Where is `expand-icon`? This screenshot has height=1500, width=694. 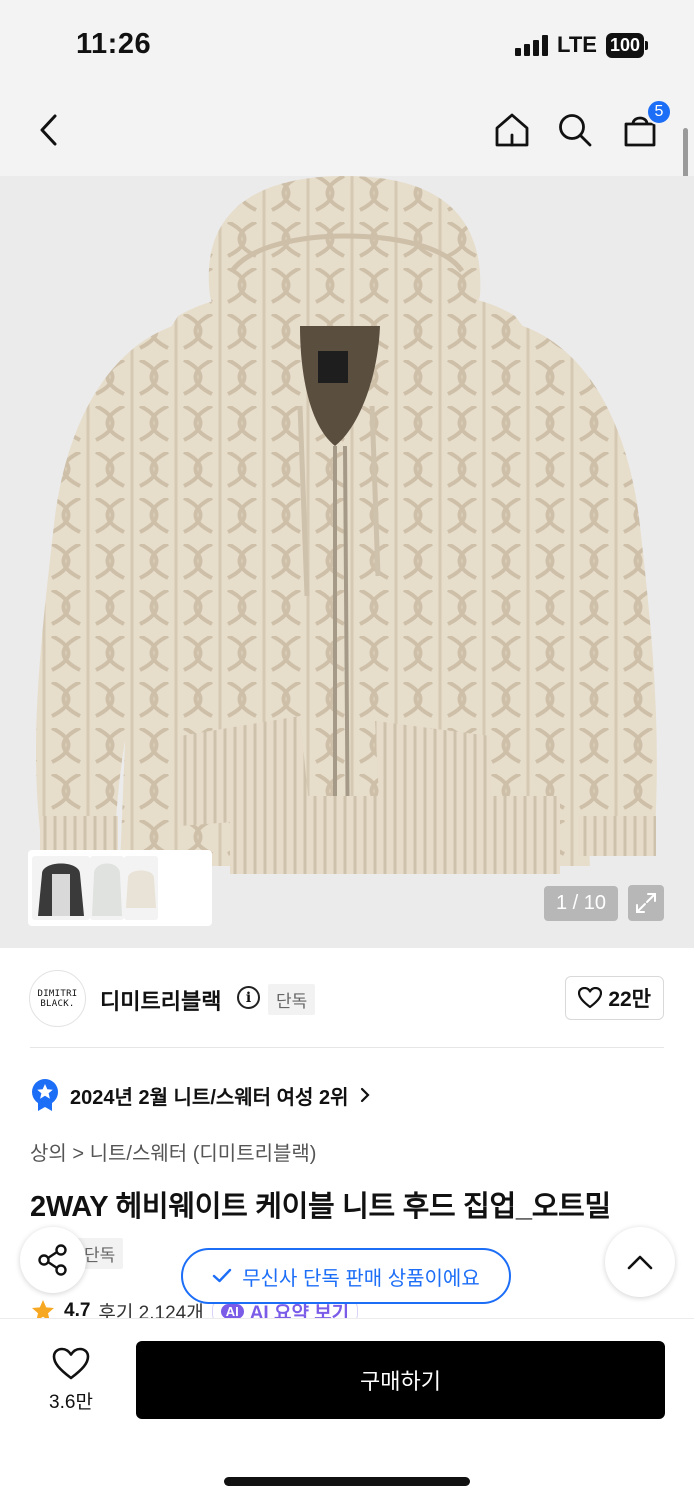 expand-icon is located at coordinates (646, 903).